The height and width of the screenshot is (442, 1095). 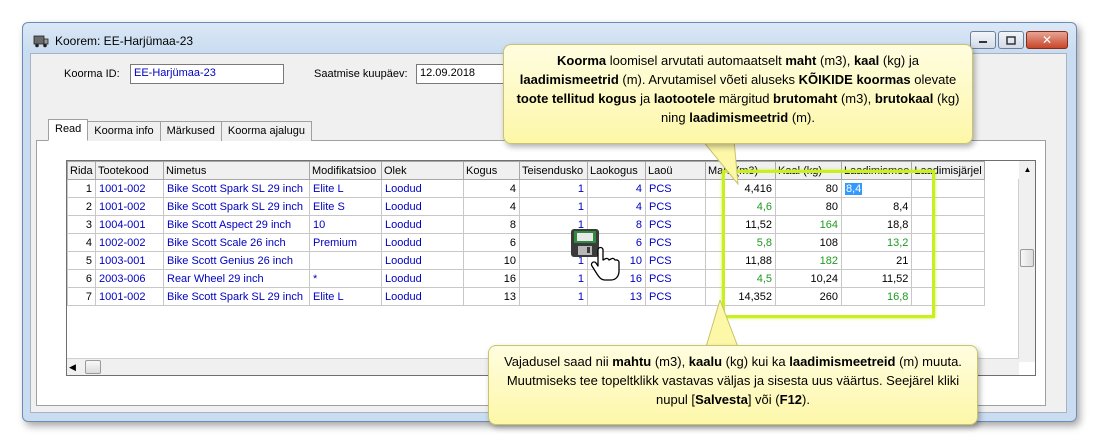 I want to click on table-cell: 2003-006, so click(x=129, y=278).